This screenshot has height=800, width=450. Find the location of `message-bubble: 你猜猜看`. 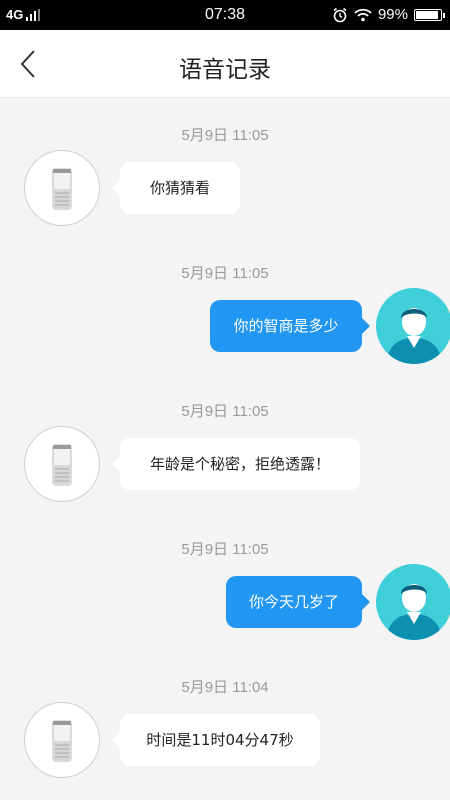

message-bubble: 你猜猜看 is located at coordinates (176, 188).